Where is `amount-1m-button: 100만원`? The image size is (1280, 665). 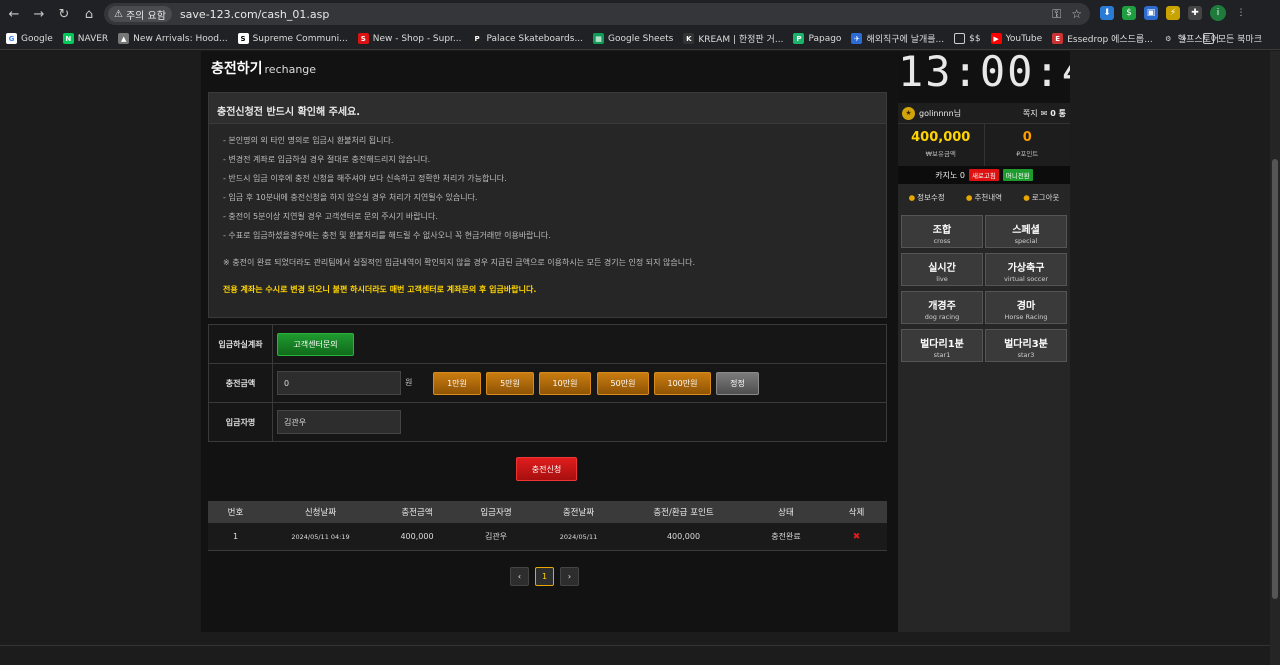
amount-1m-button: 100만원 is located at coordinates (682, 383).